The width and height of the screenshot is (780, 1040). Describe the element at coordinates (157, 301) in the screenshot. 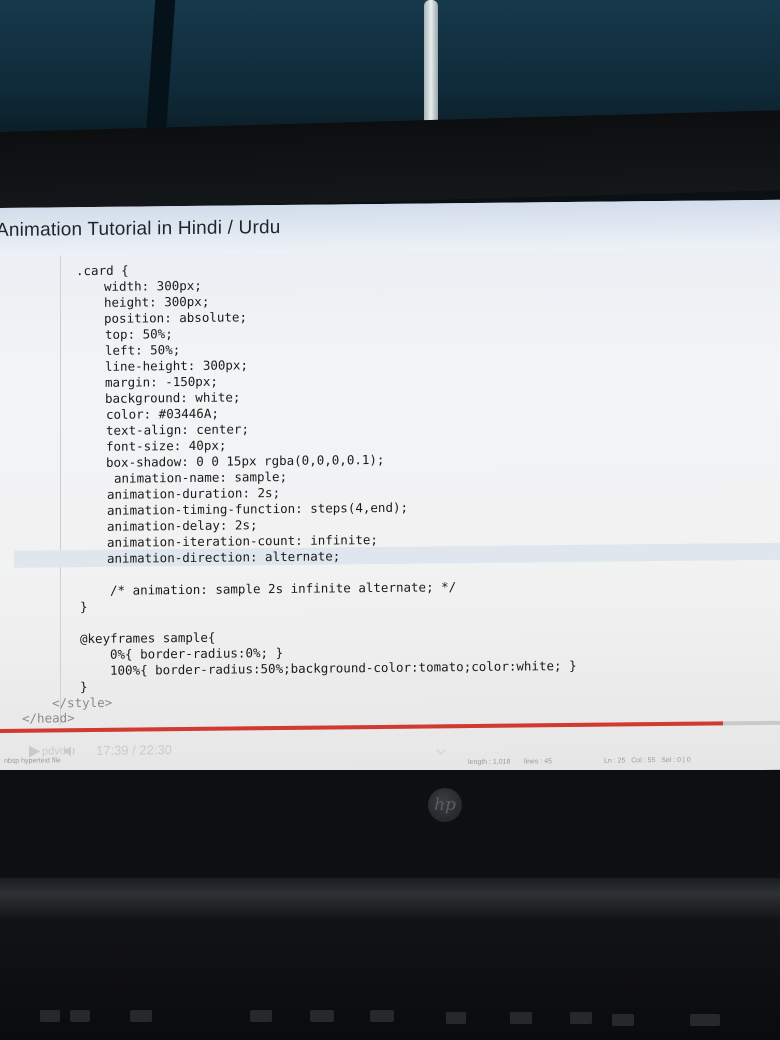

I see `code-line: height: 300px;` at that location.